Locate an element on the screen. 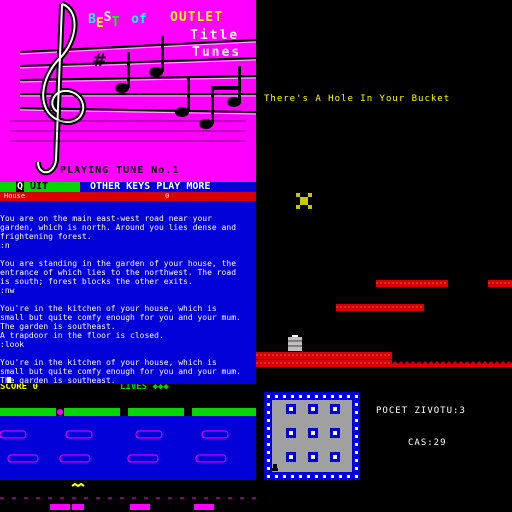 The image size is (512, 512). status-bar: House 0 is located at coordinates (128, 196).